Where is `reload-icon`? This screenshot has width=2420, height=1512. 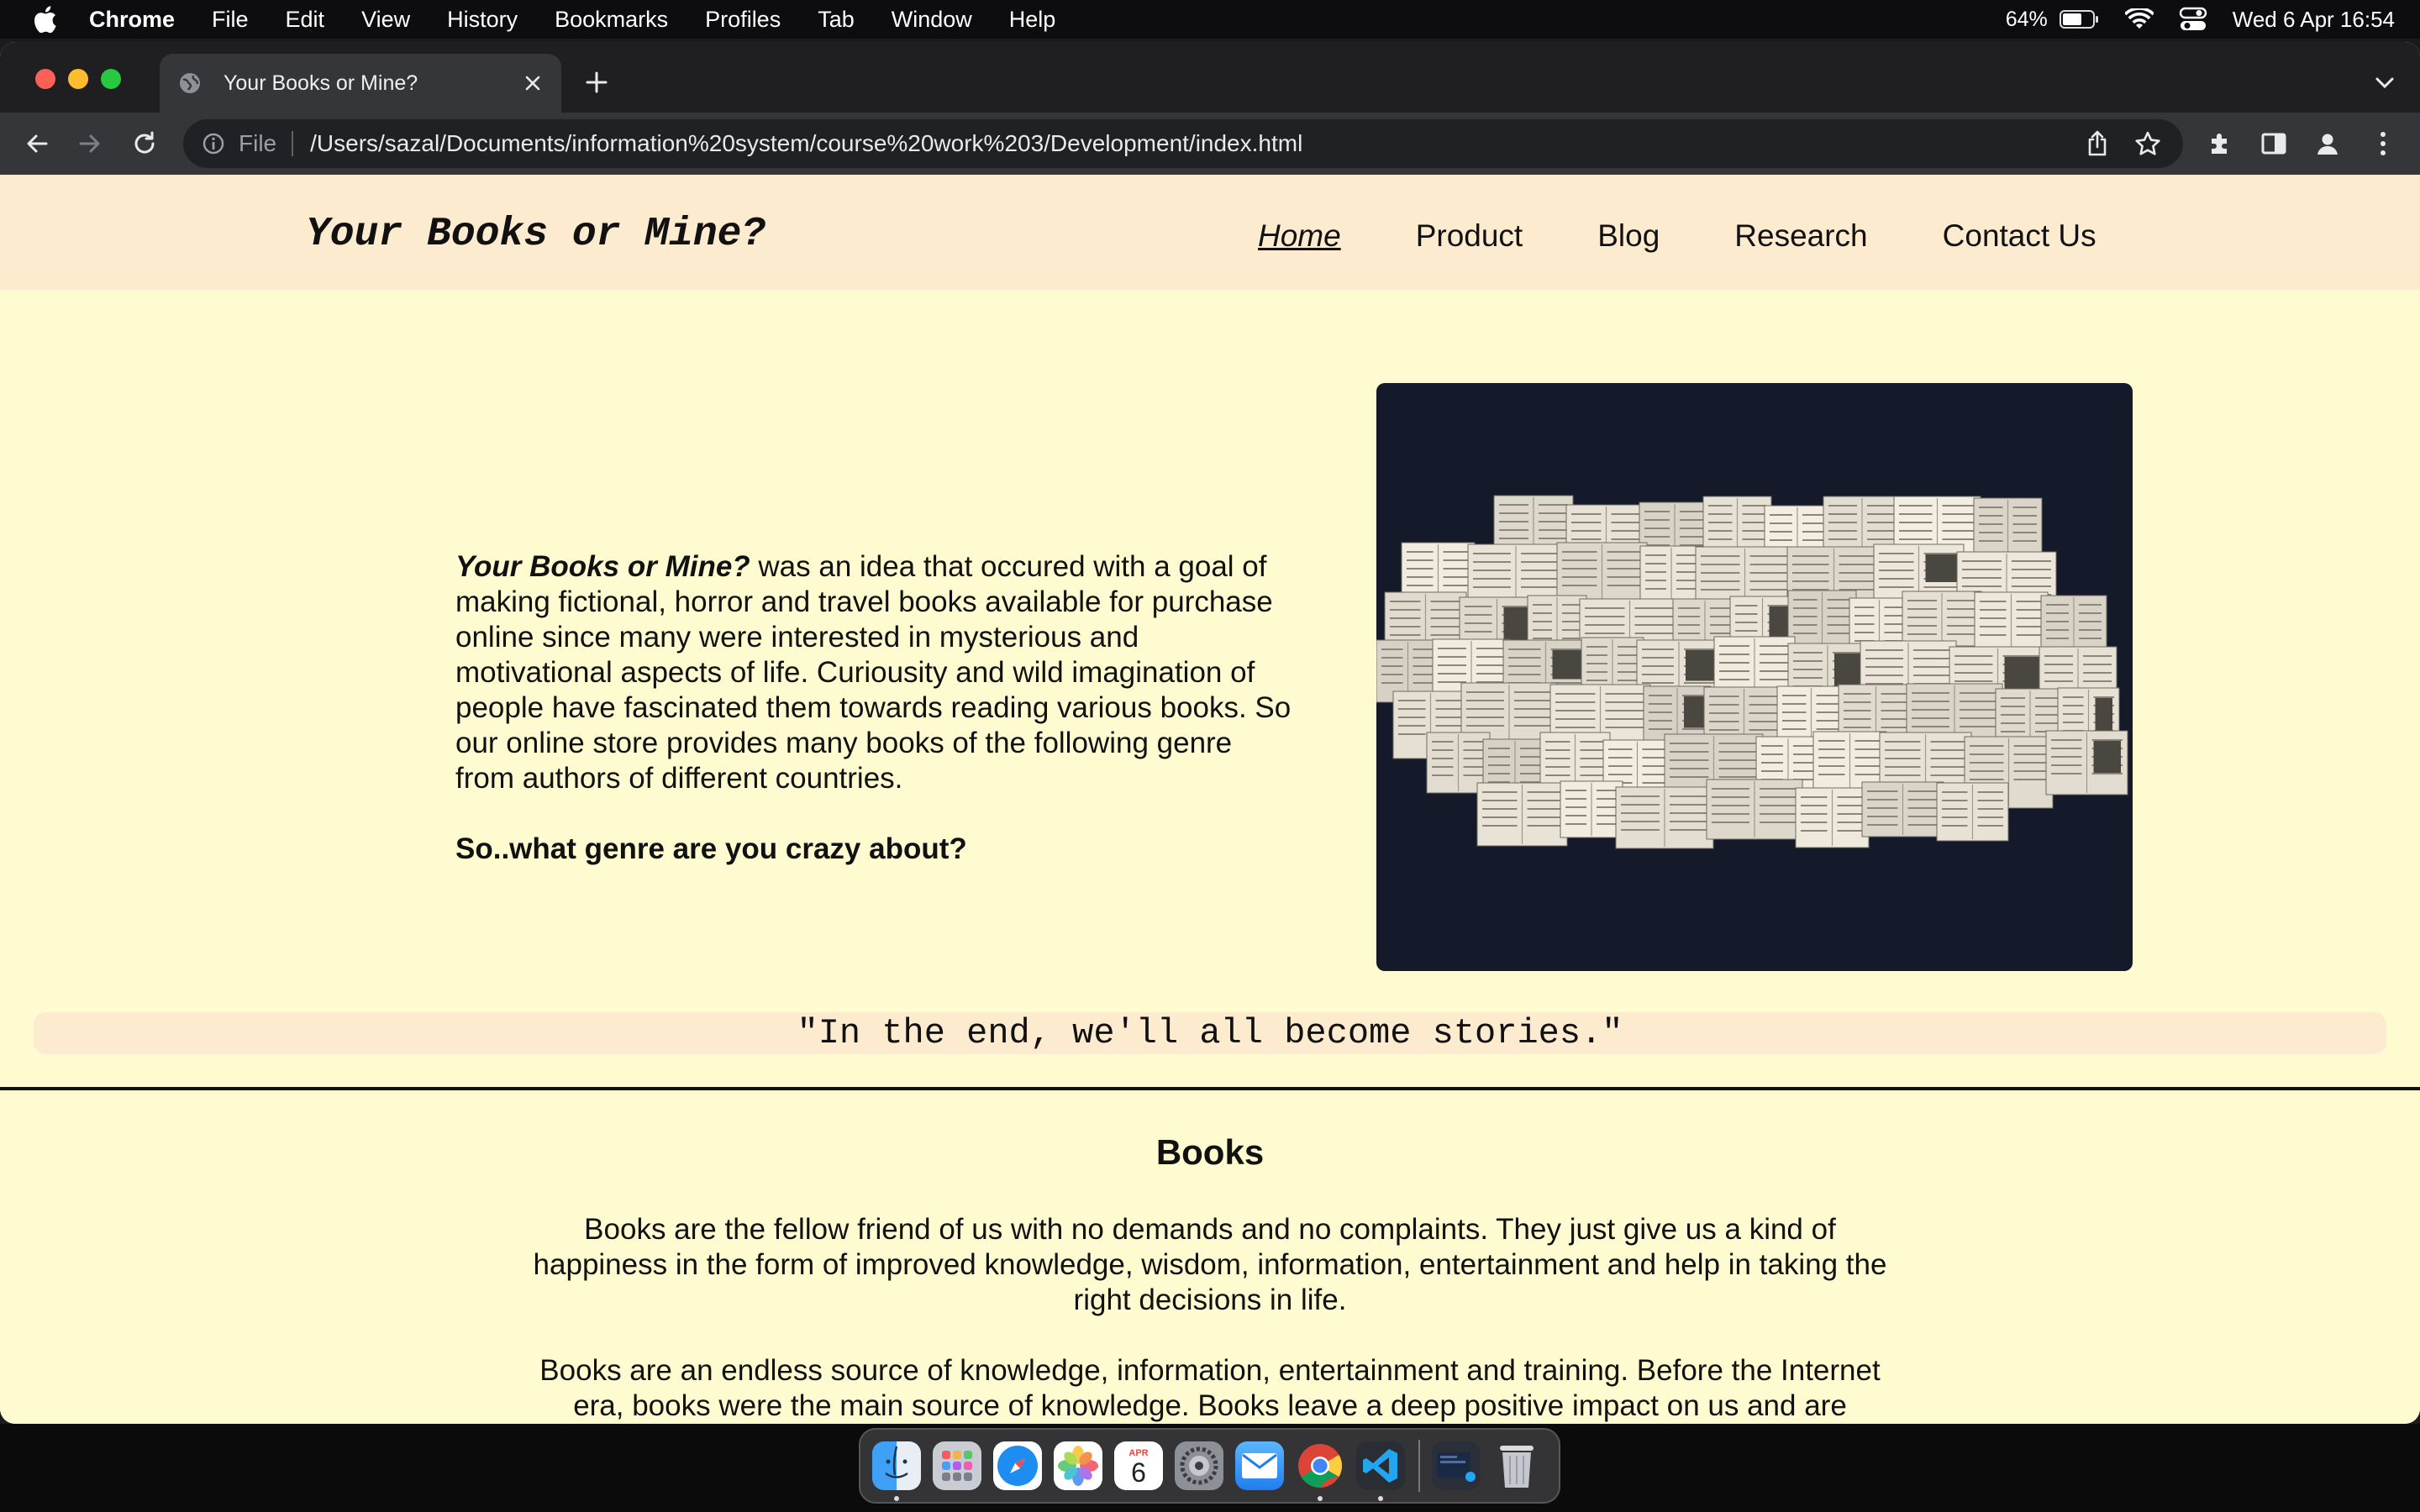 reload-icon is located at coordinates (144, 143).